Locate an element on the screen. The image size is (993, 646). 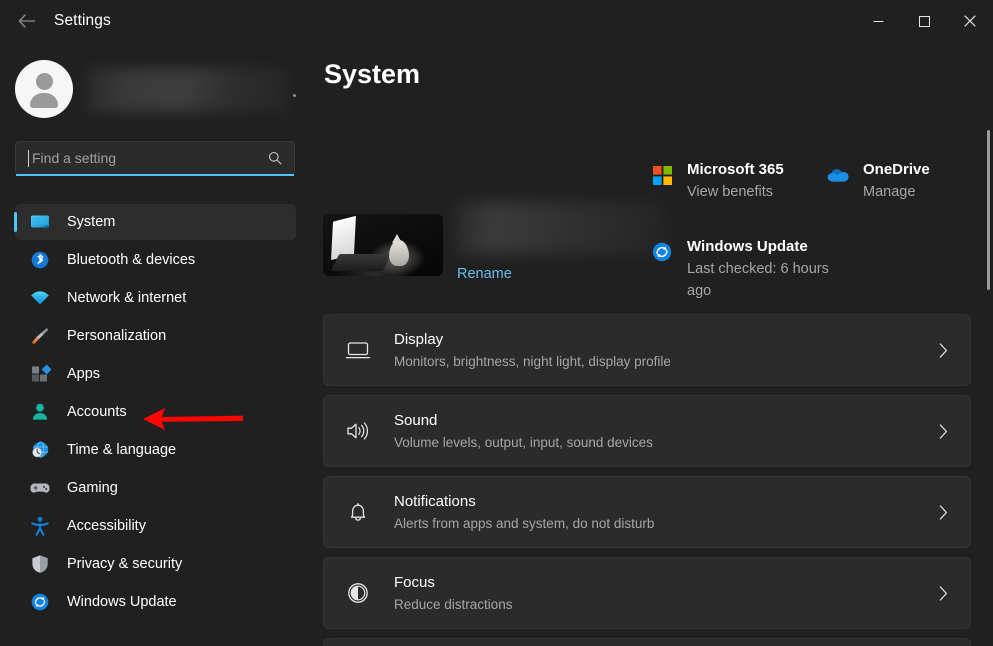
title-bar: Settings is located at coordinates (496, 21).